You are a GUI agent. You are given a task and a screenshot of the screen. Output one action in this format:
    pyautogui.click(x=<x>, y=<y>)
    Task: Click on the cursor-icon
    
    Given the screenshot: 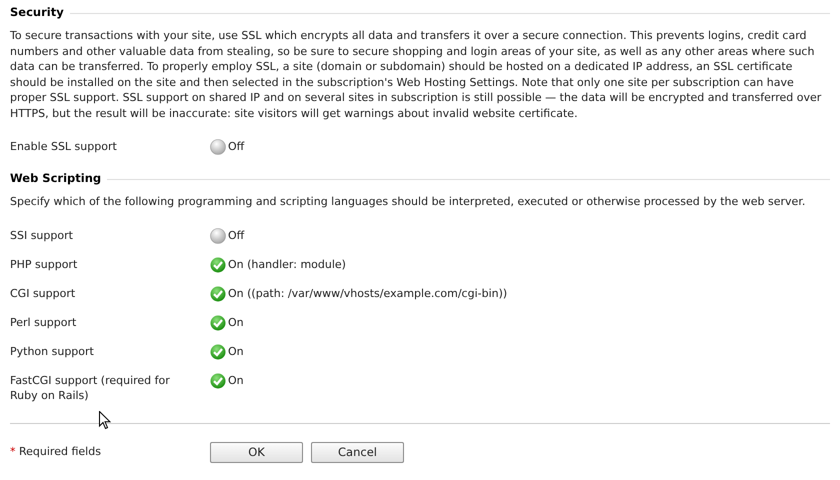 What is the action you would take?
    pyautogui.click(x=105, y=420)
    